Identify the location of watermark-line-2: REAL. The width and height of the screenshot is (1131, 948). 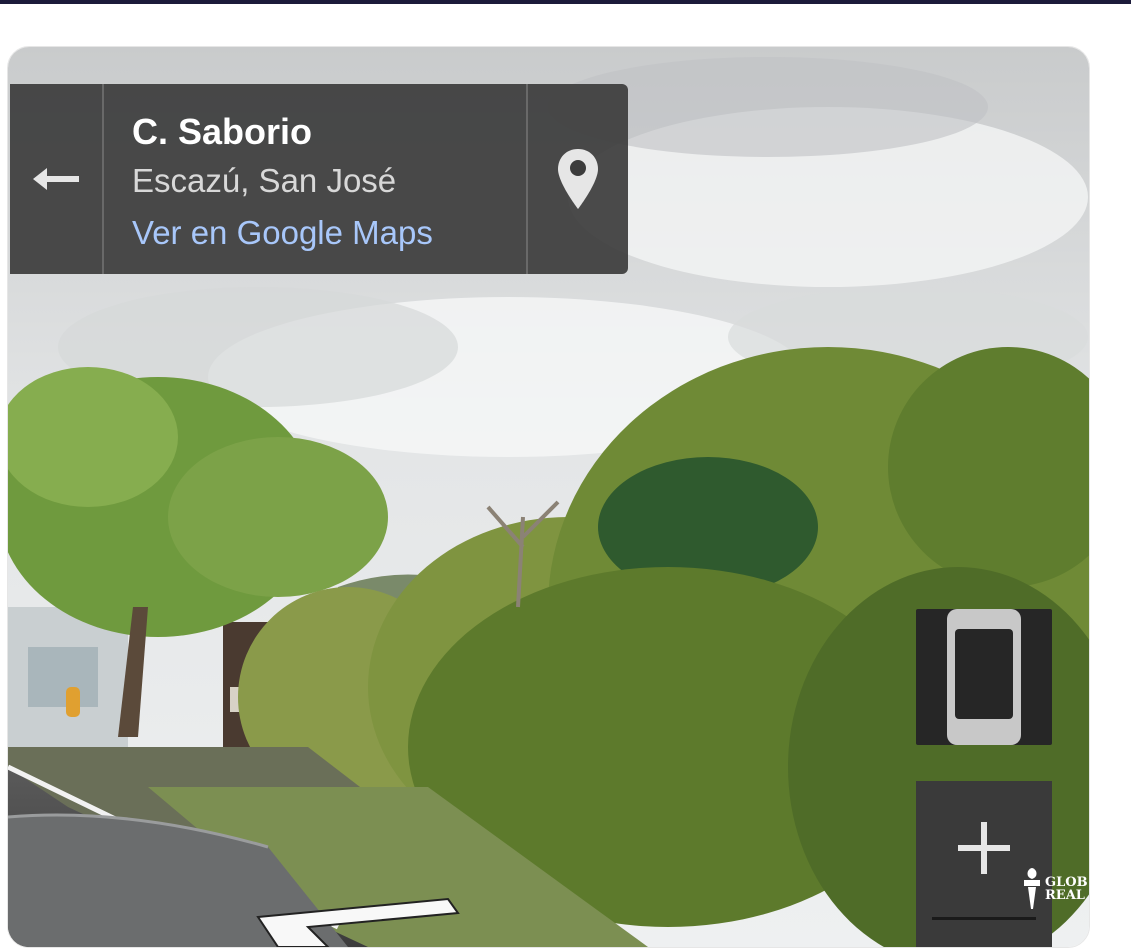
(1065, 895).